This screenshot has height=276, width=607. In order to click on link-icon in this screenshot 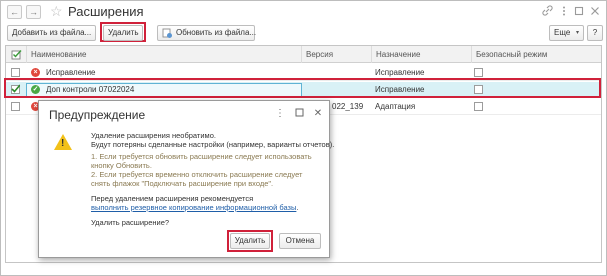, I will do `click(547, 11)`.